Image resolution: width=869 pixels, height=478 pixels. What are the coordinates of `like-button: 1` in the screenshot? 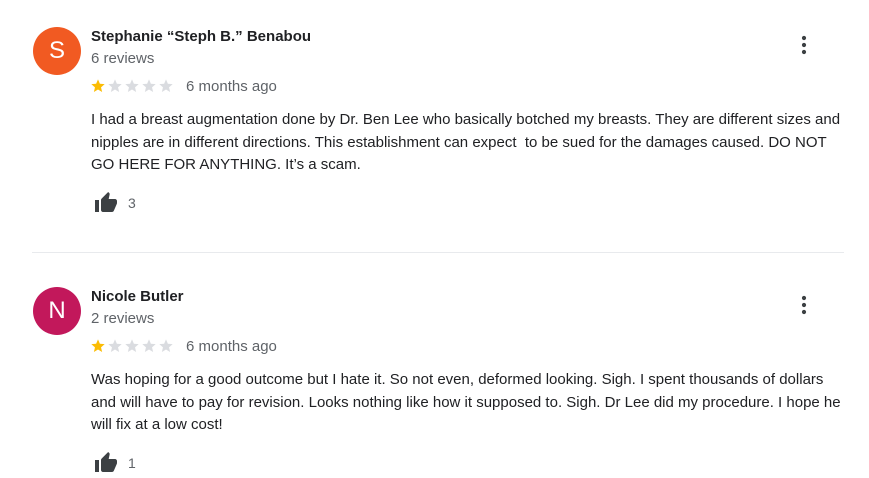 It's located at (114, 463).